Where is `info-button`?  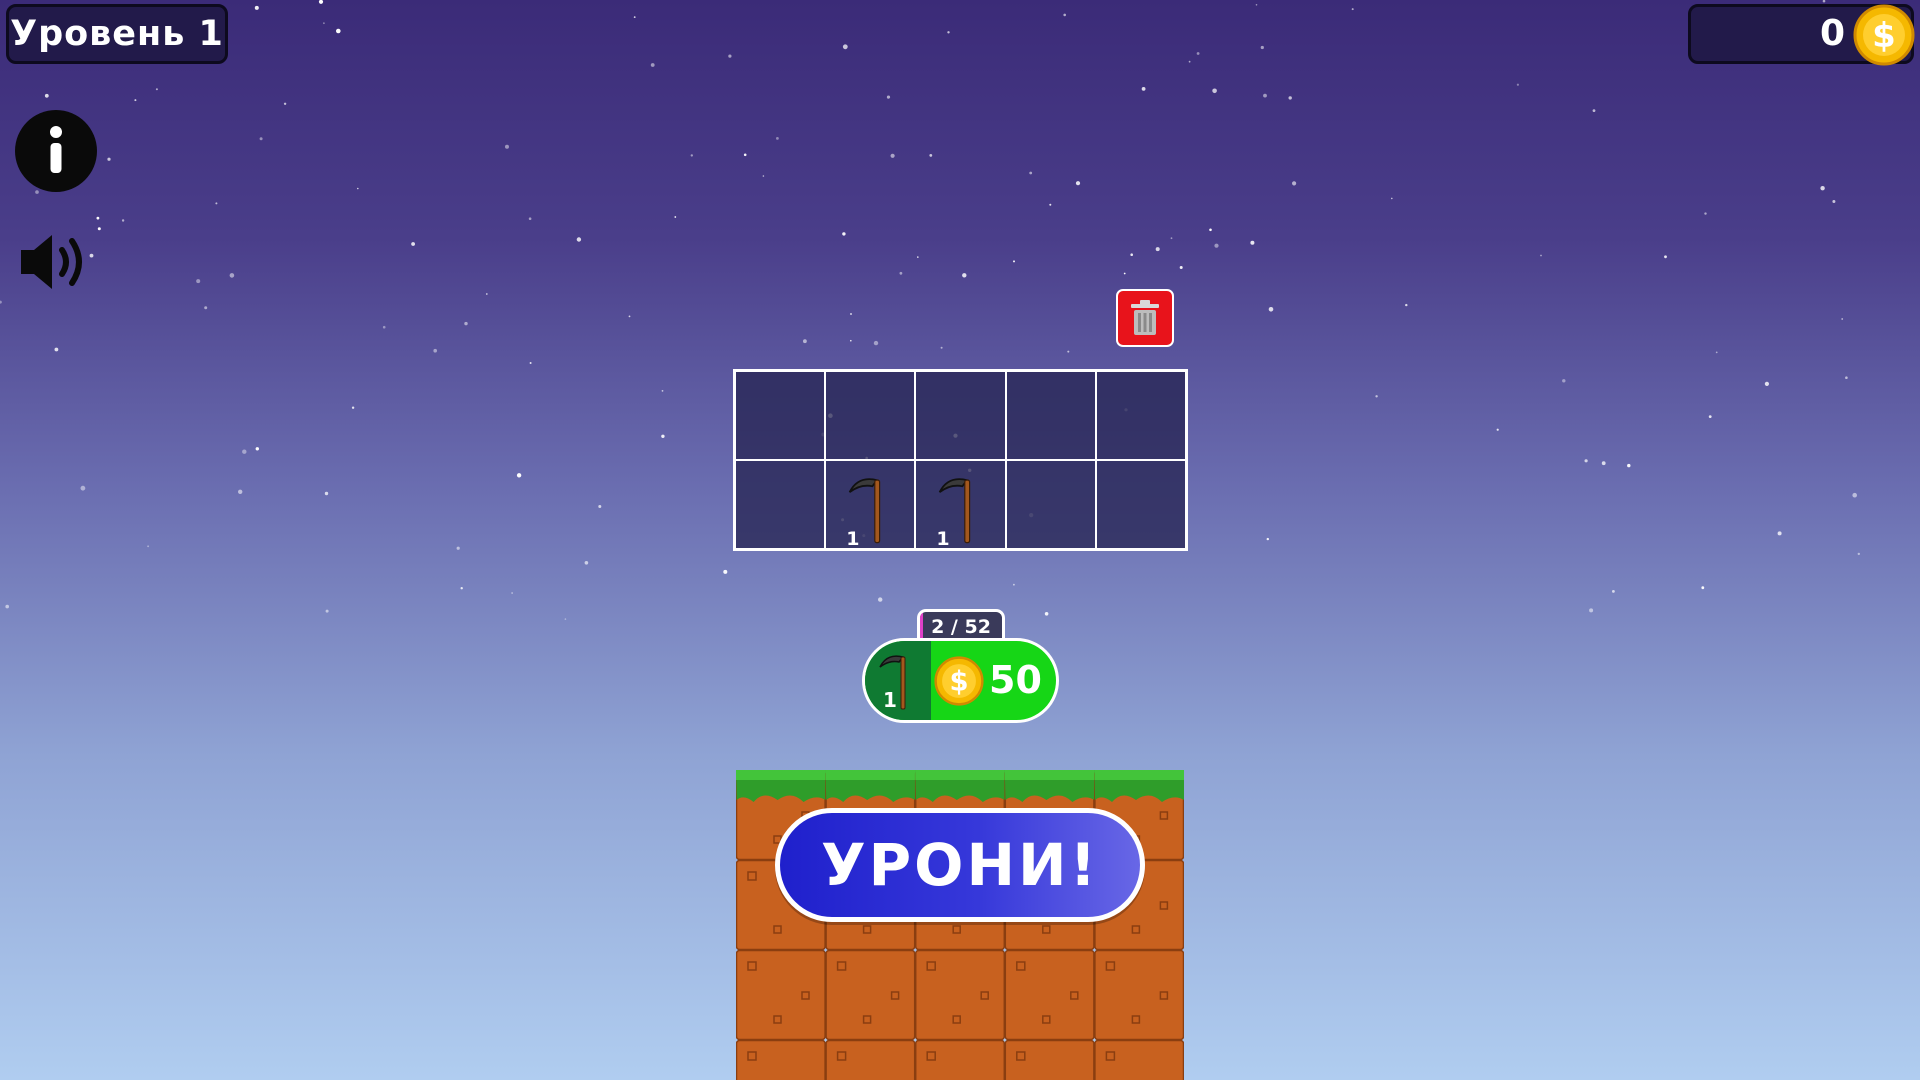 info-button is located at coordinates (56, 151).